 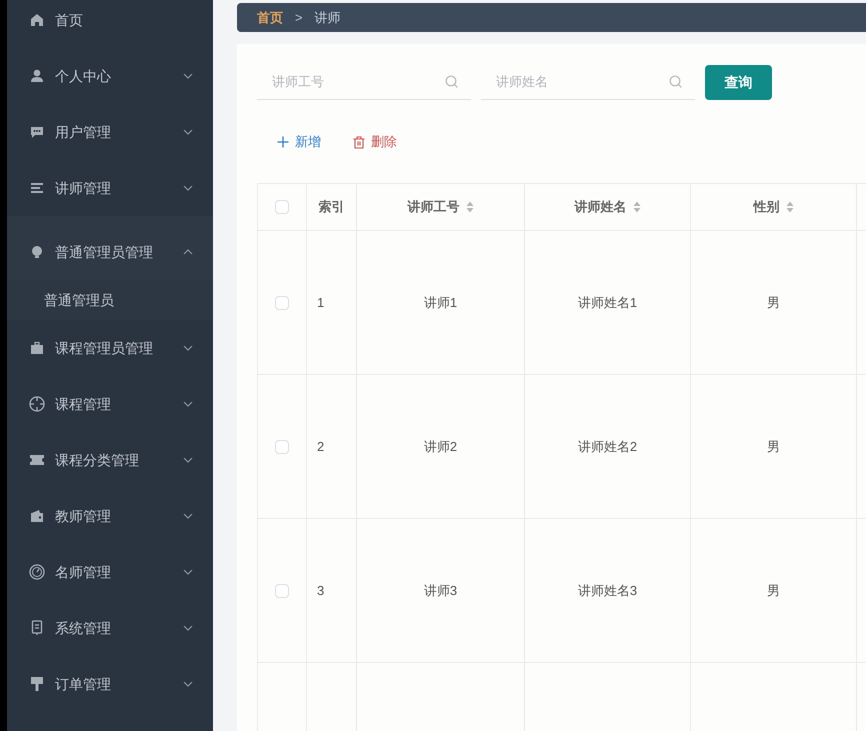 I want to click on sidebar-menu-item: 课程管理员管理, so click(x=110, y=348).